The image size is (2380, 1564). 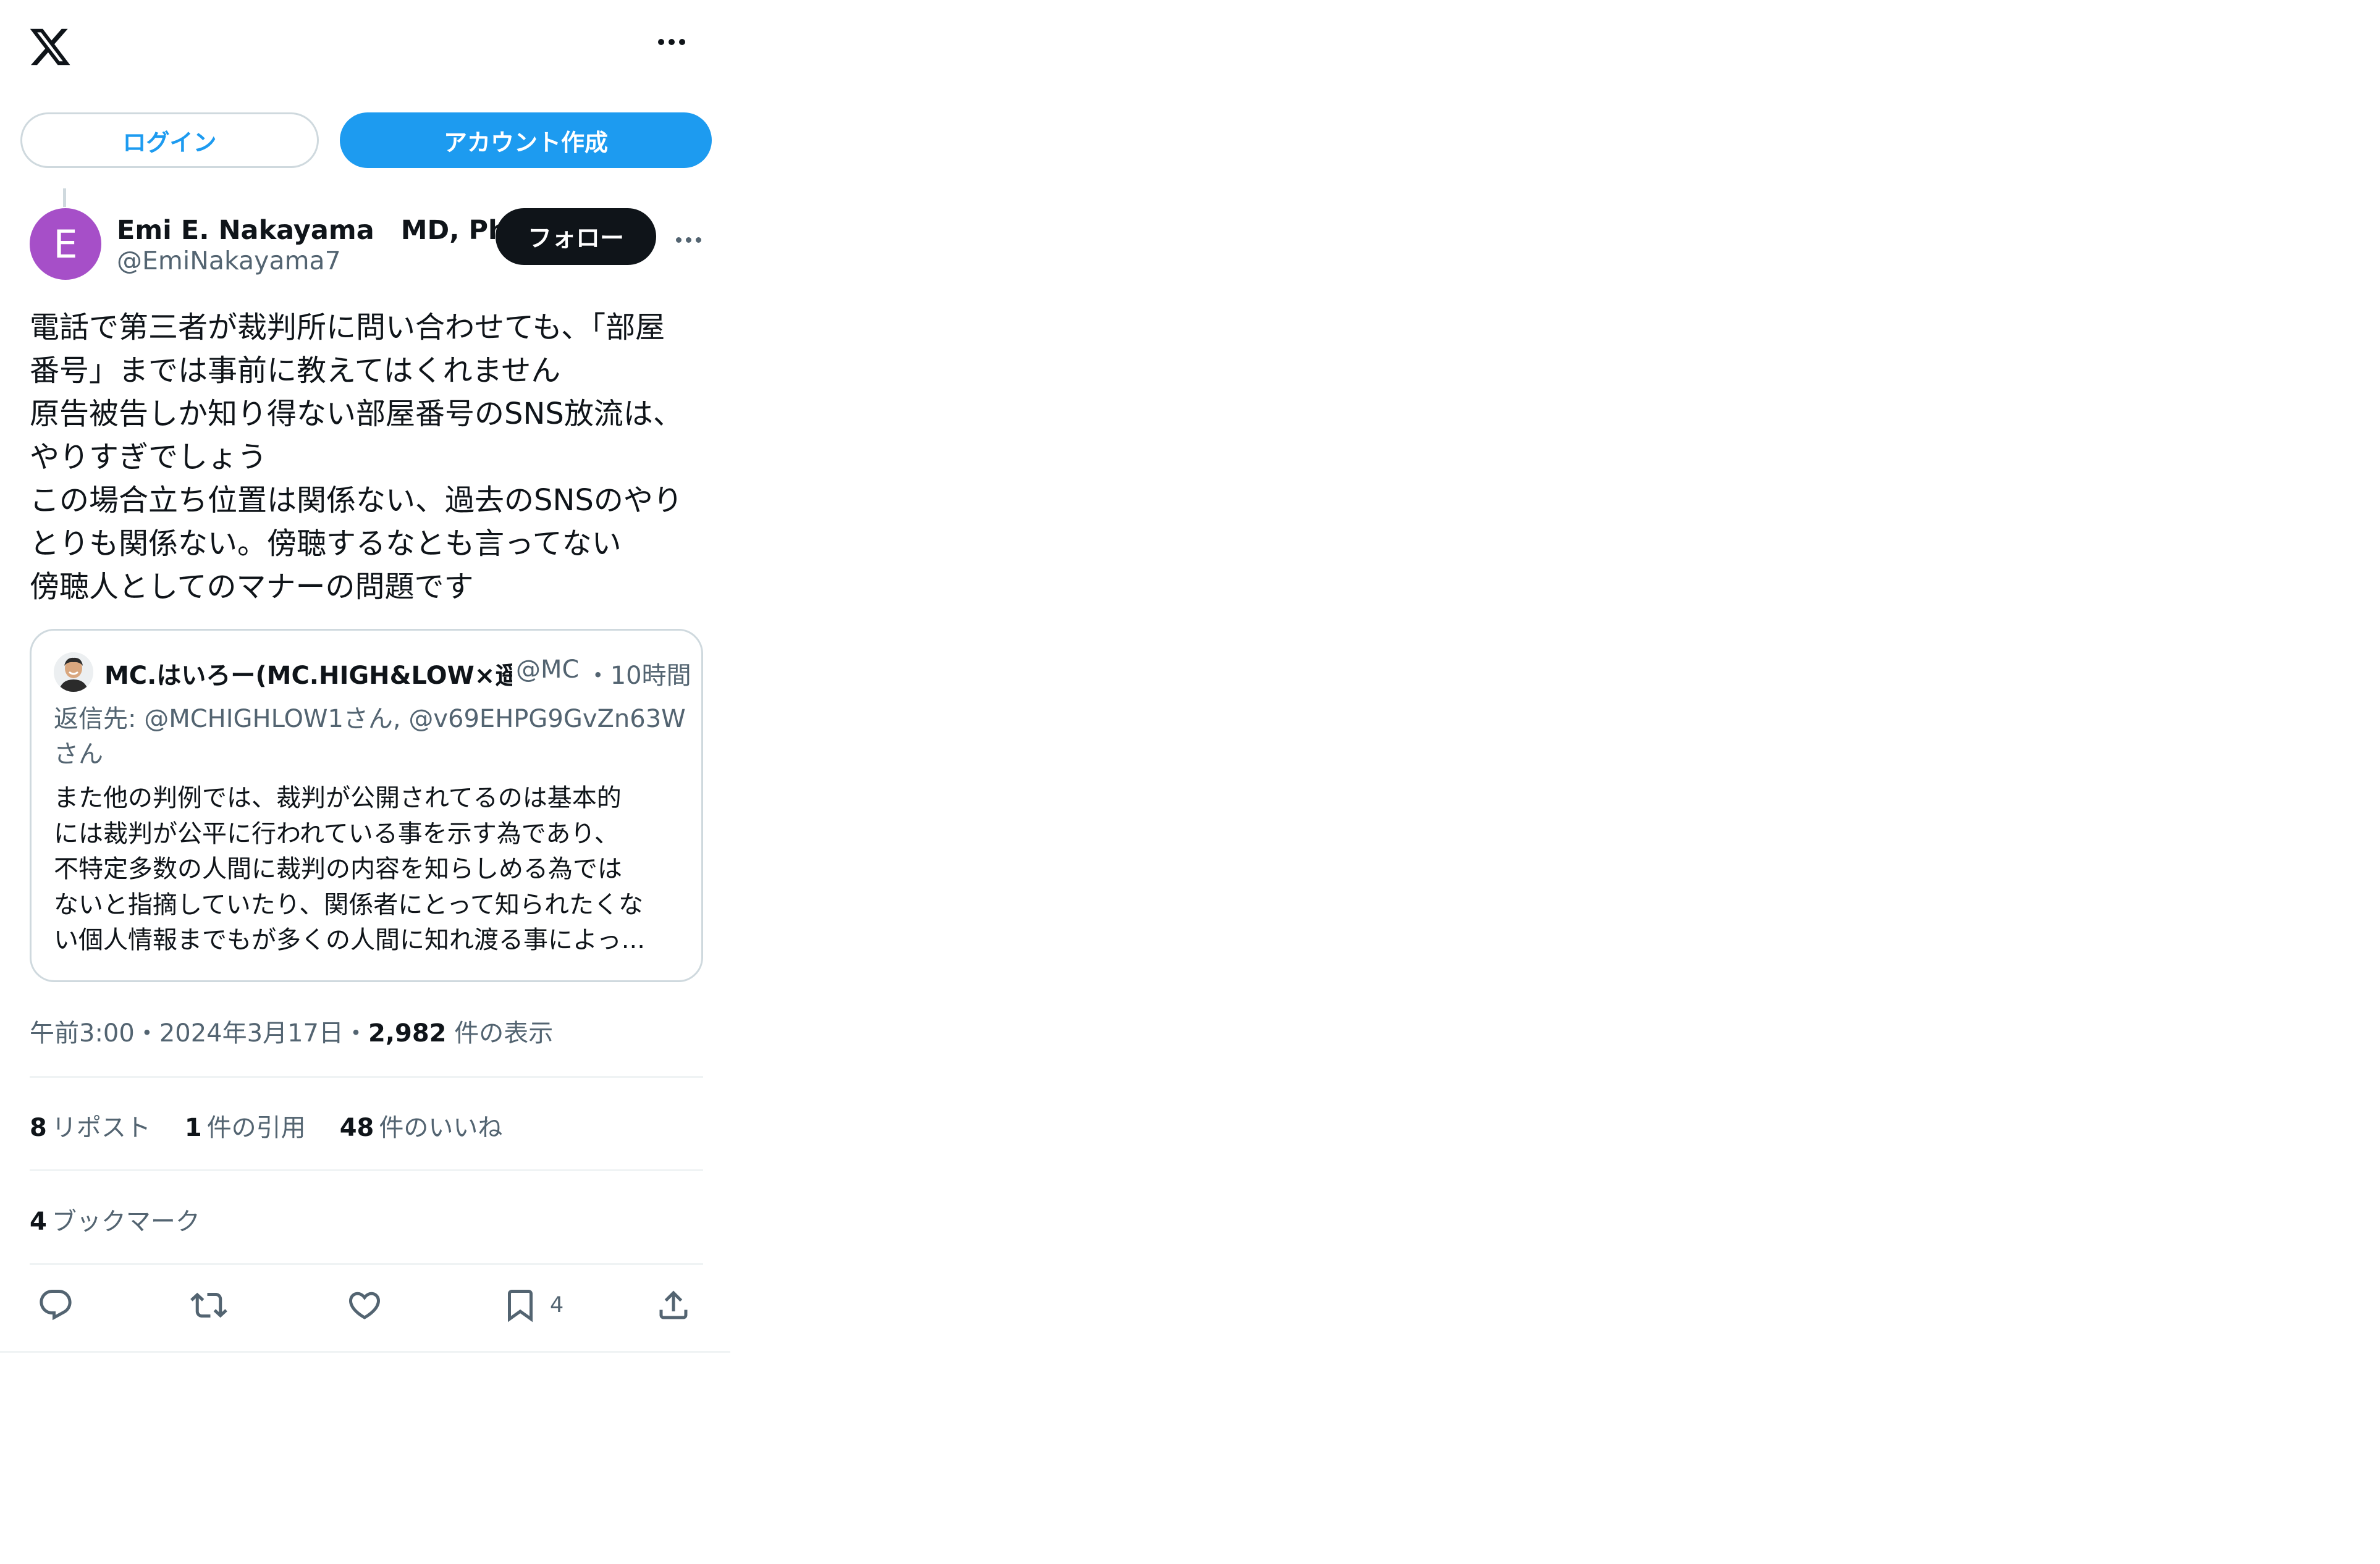 What do you see at coordinates (336, 833) in the screenshot?
I see `quoted-text-line: には裁判が公平に行われている事を示す為であり、` at bounding box center [336, 833].